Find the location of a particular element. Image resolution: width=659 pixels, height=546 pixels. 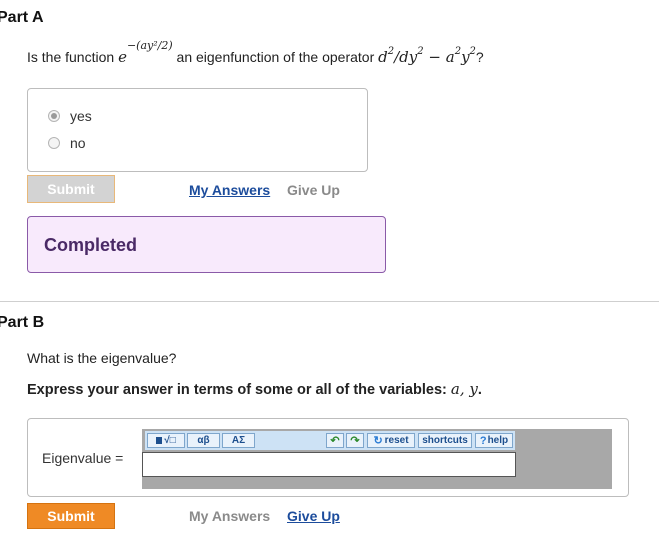

math-toolbar: √□ αβ ΑΣ ↶ ↷ ↻ reset shortcuts ? help is located at coordinates (330, 440).